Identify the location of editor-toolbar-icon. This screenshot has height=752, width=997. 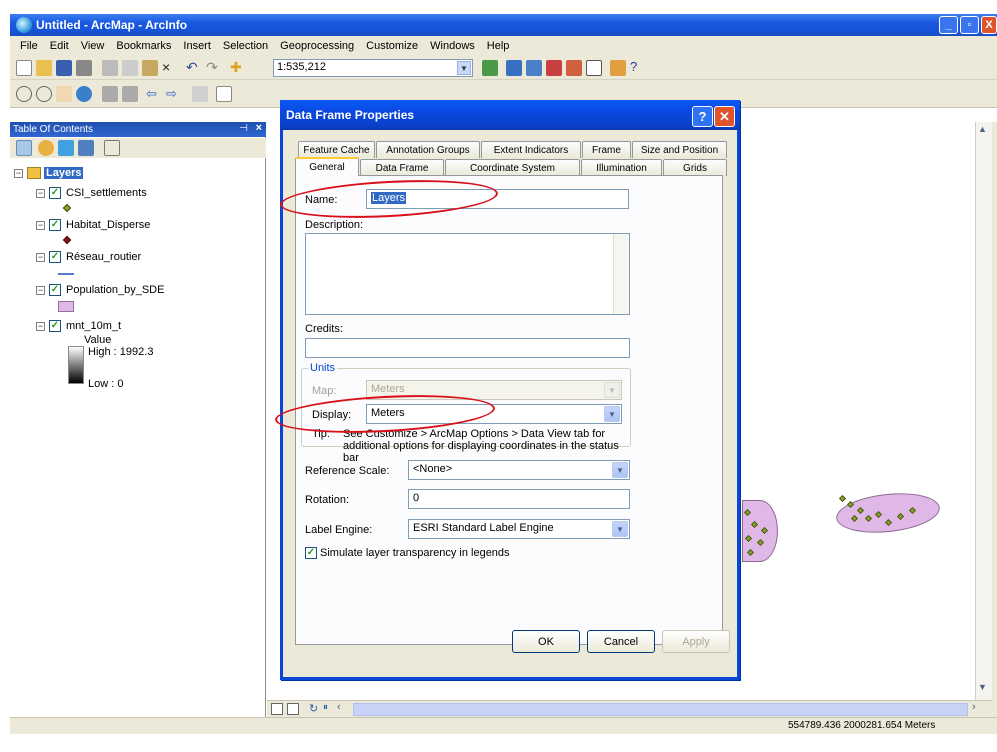
(490, 68).